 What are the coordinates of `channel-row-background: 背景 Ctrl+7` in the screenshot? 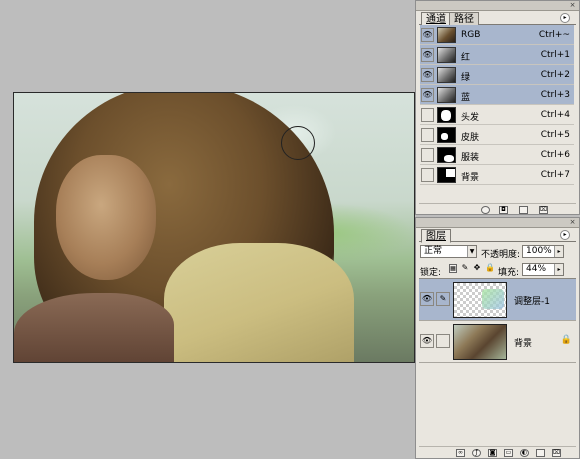 It's located at (497, 175).